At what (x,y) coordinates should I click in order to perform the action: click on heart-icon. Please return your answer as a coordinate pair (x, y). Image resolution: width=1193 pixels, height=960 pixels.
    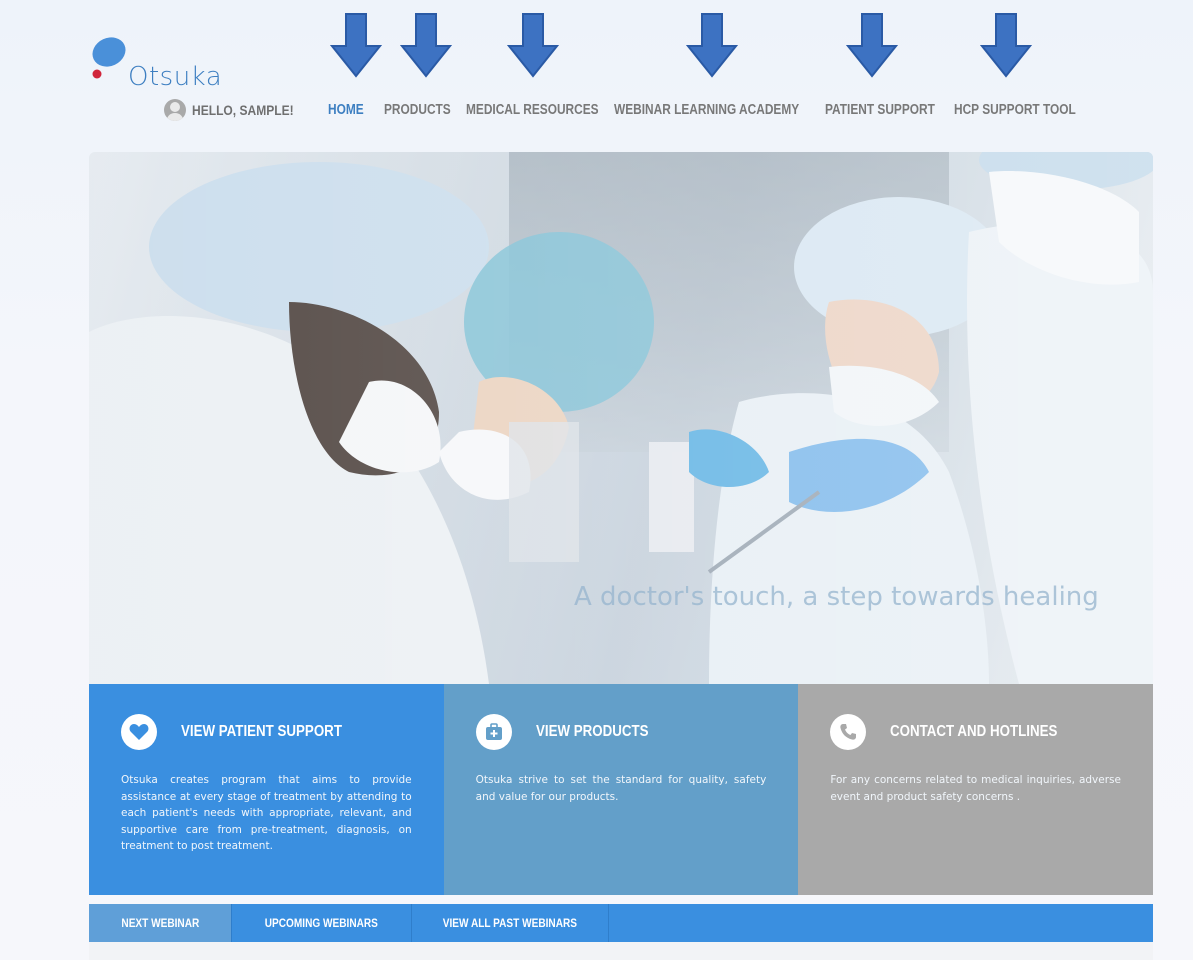
    Looking at the image, I should click on (139, 732).